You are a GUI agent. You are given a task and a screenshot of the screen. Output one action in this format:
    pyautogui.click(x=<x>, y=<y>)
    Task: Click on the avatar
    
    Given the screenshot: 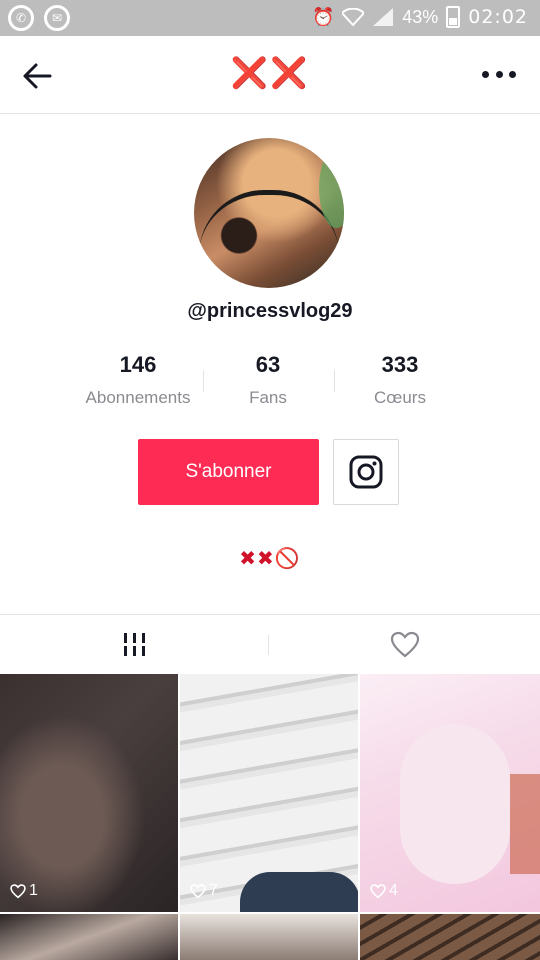 What is the action you would take?
    pyautogui.click(x=269, y=213)
    